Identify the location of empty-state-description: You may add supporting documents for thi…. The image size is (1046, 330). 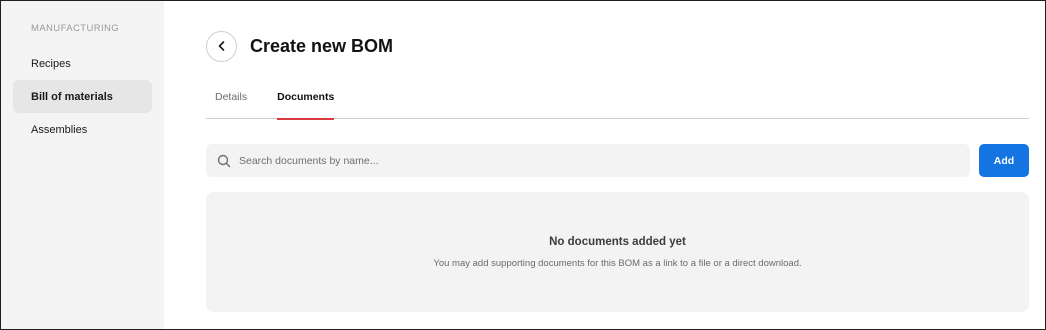
(617, 263).